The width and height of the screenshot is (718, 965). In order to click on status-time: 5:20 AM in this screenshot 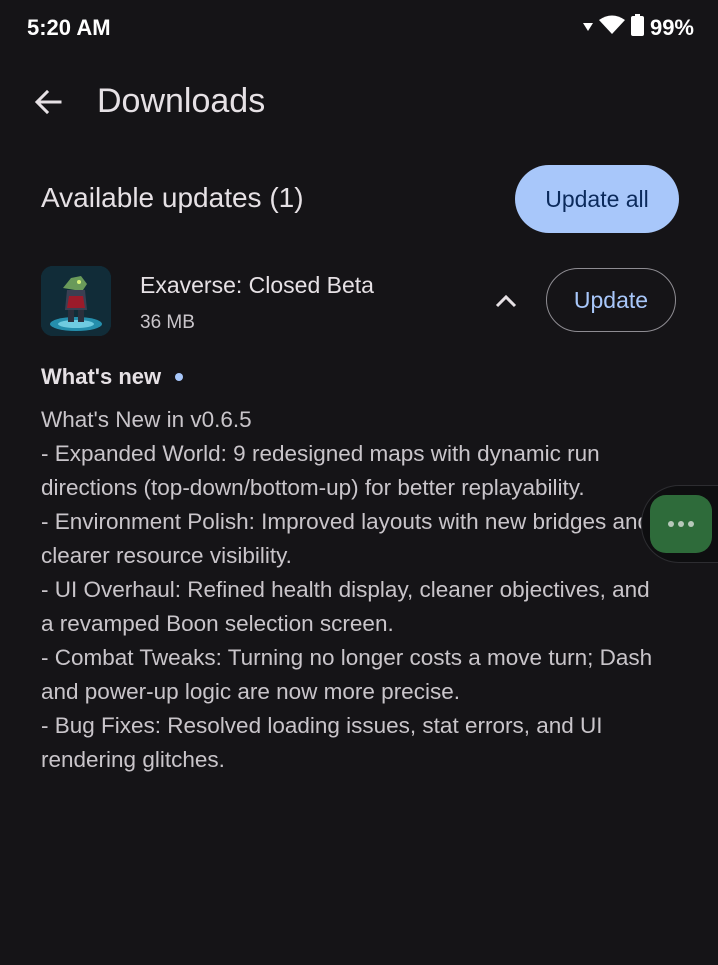, I will do `click(69, 27)`.